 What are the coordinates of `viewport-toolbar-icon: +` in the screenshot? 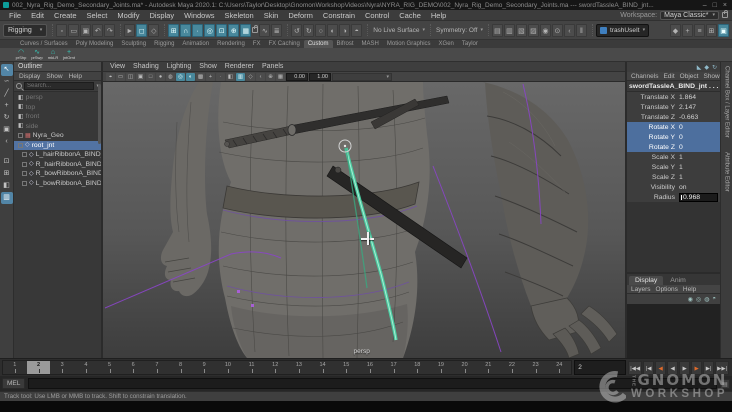 It's located at (210, 76).